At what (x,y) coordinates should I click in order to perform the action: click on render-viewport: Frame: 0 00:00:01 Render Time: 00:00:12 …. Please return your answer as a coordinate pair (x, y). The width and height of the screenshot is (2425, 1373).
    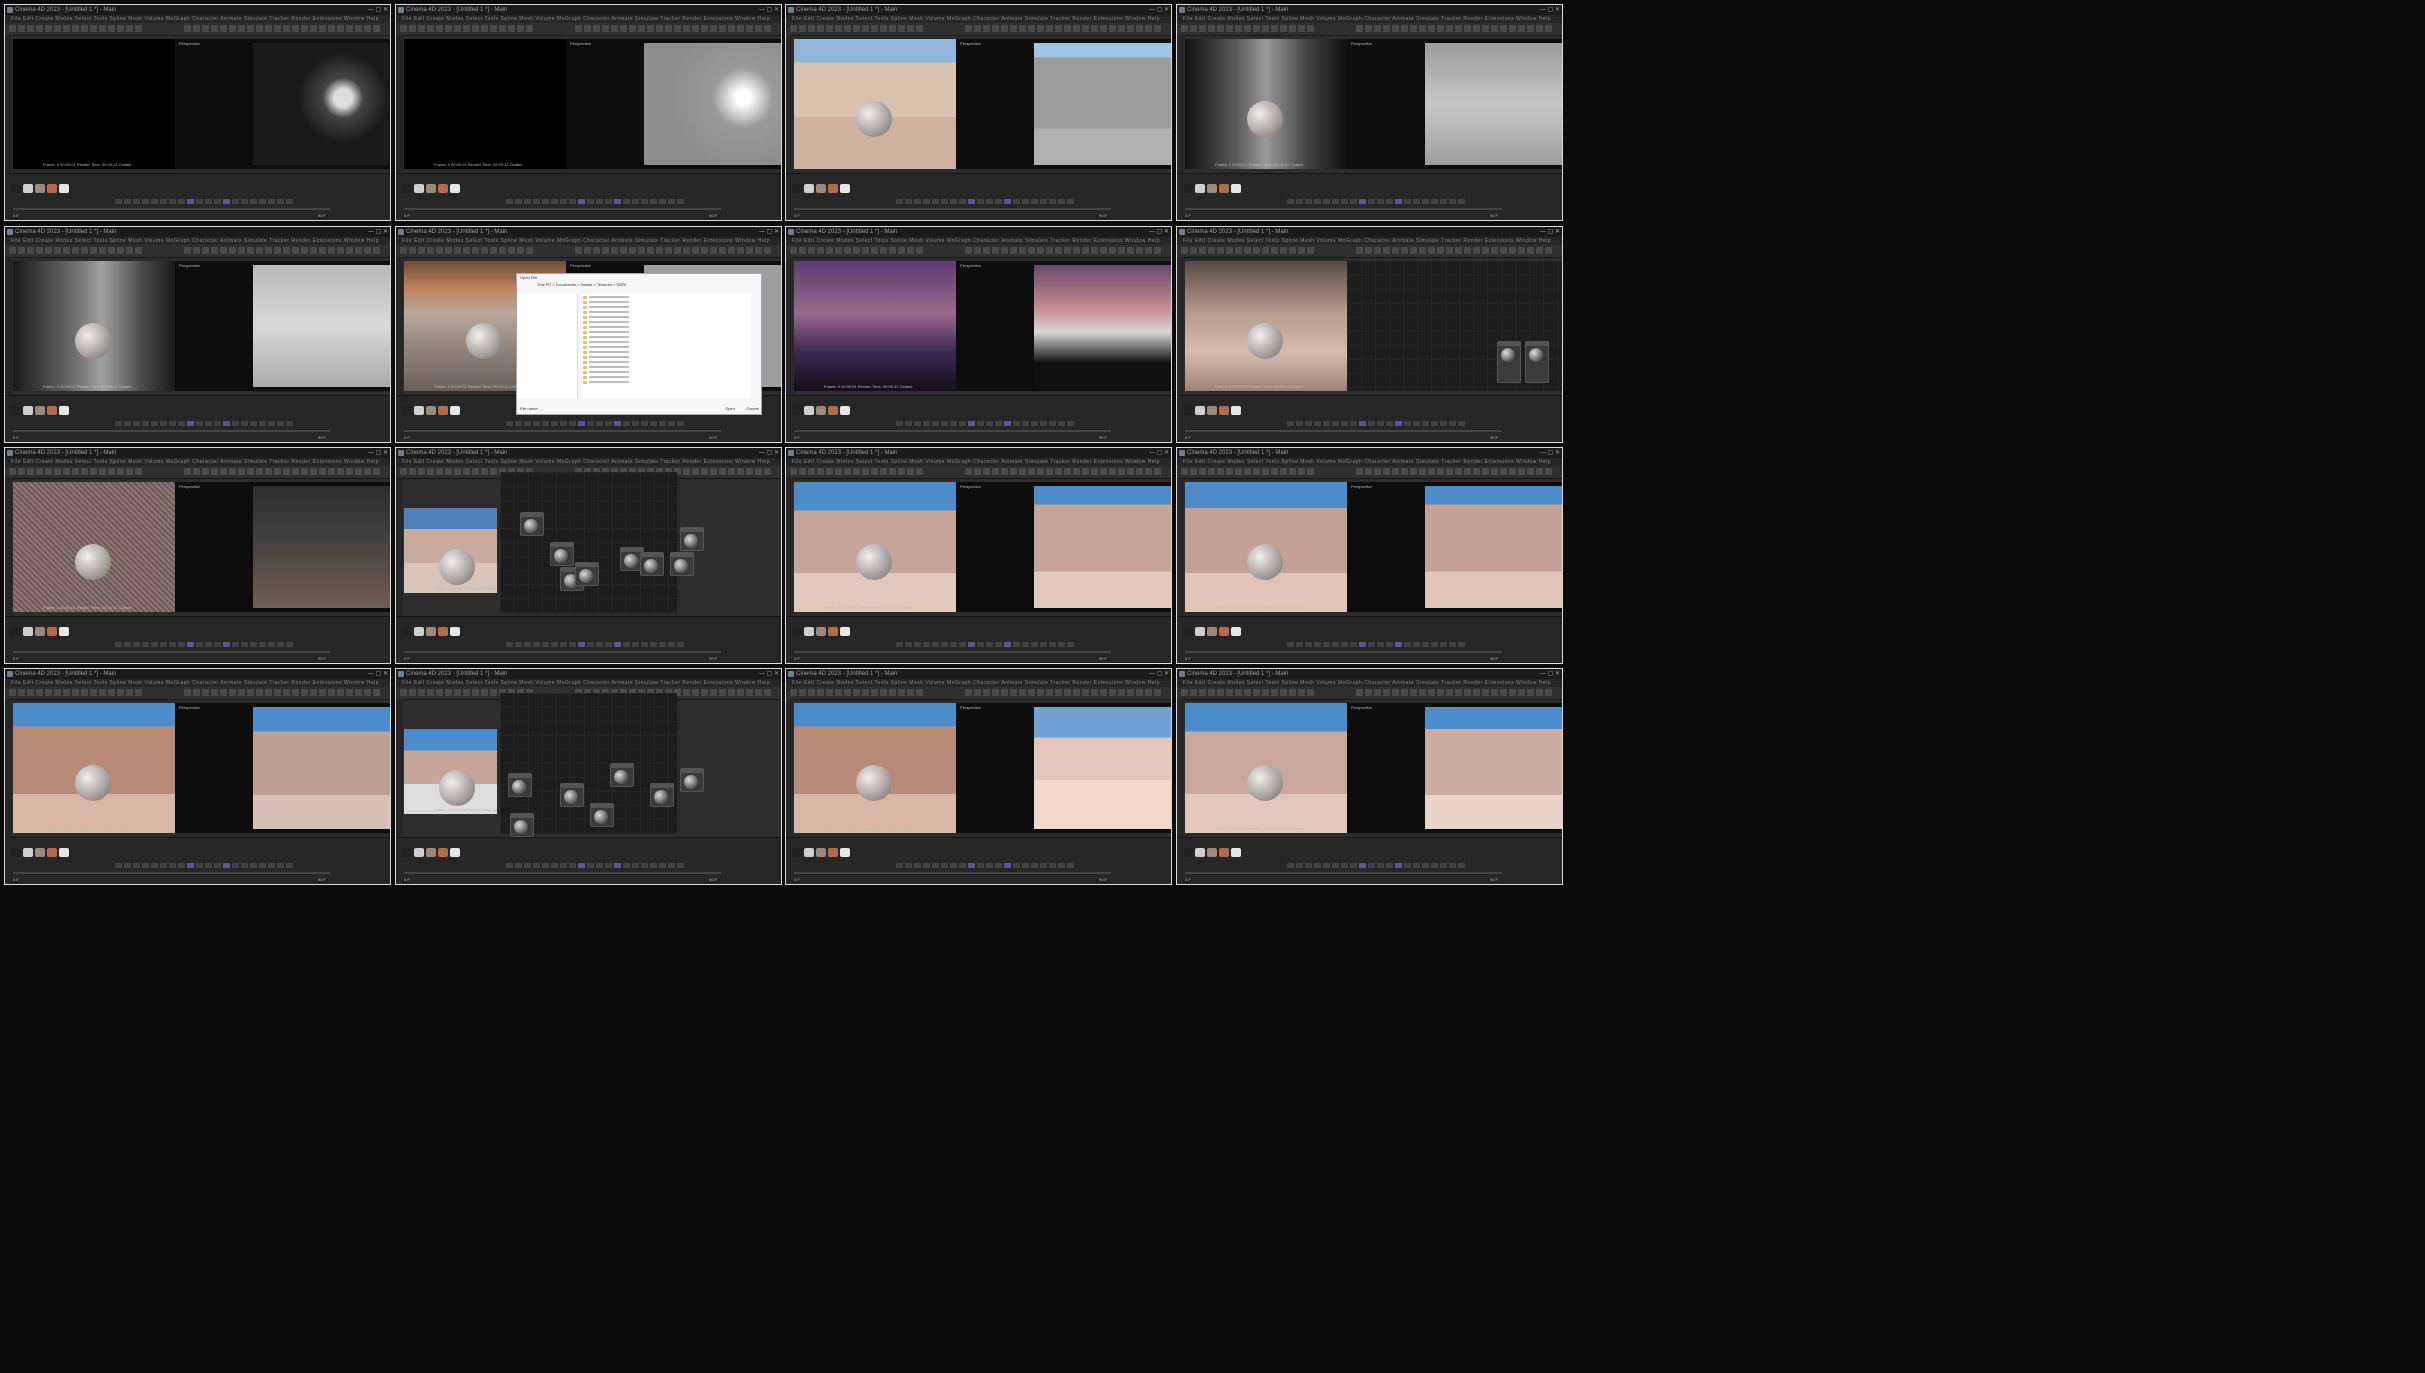
    Looking at the image, I should click on (94, 768).